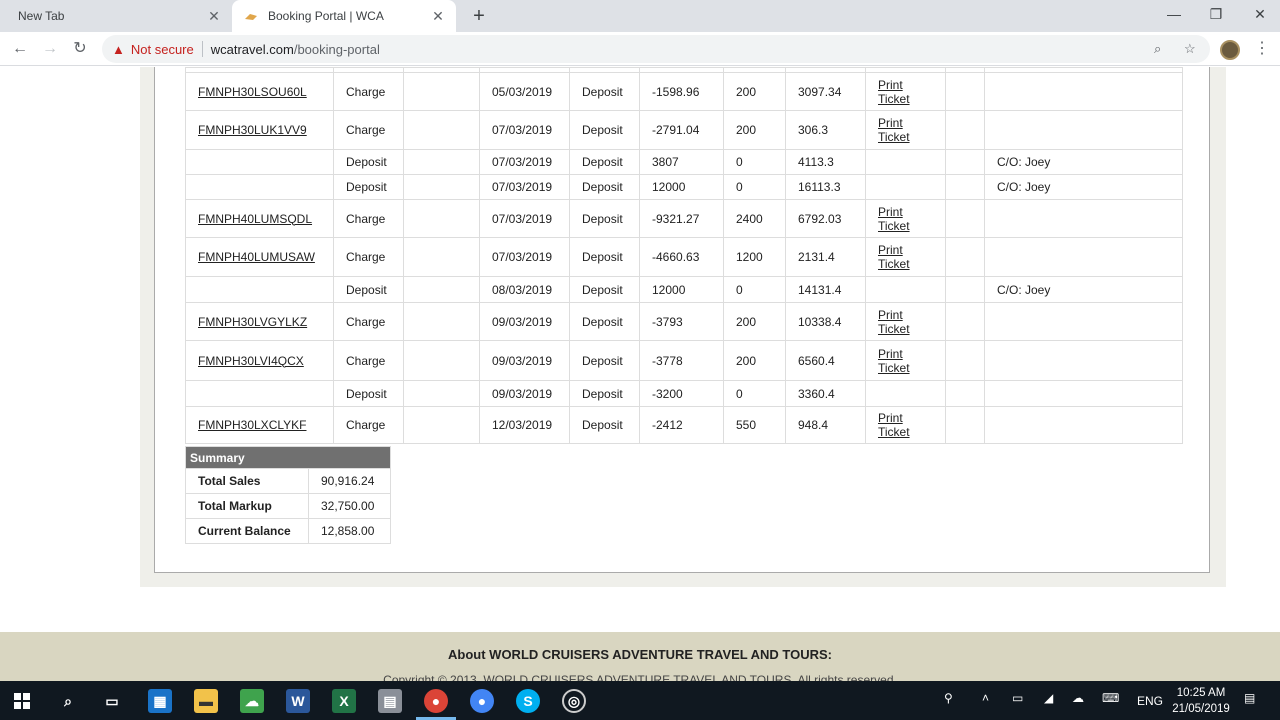 The image size is (1280, 720). I want to click on avatar, so click(1230, 50).